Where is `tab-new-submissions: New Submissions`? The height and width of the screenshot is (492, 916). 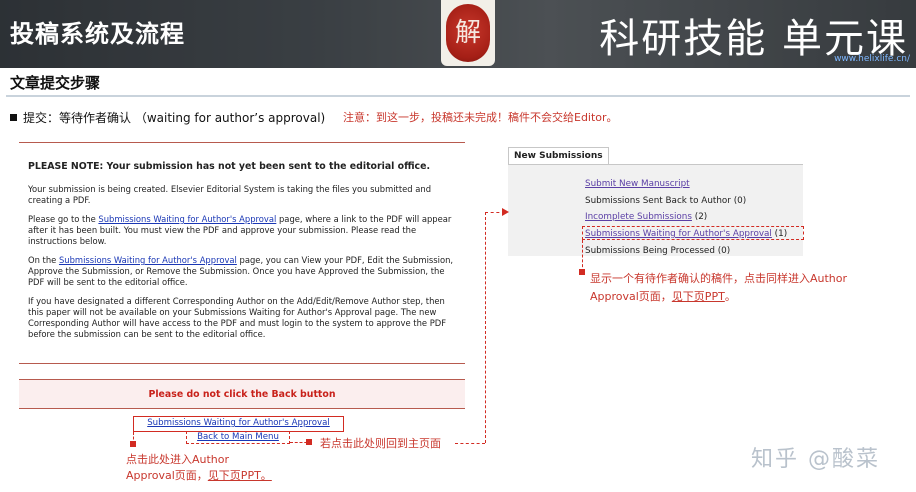 tab-new-submissions: New Submissions is located at coordinates (558, 155).